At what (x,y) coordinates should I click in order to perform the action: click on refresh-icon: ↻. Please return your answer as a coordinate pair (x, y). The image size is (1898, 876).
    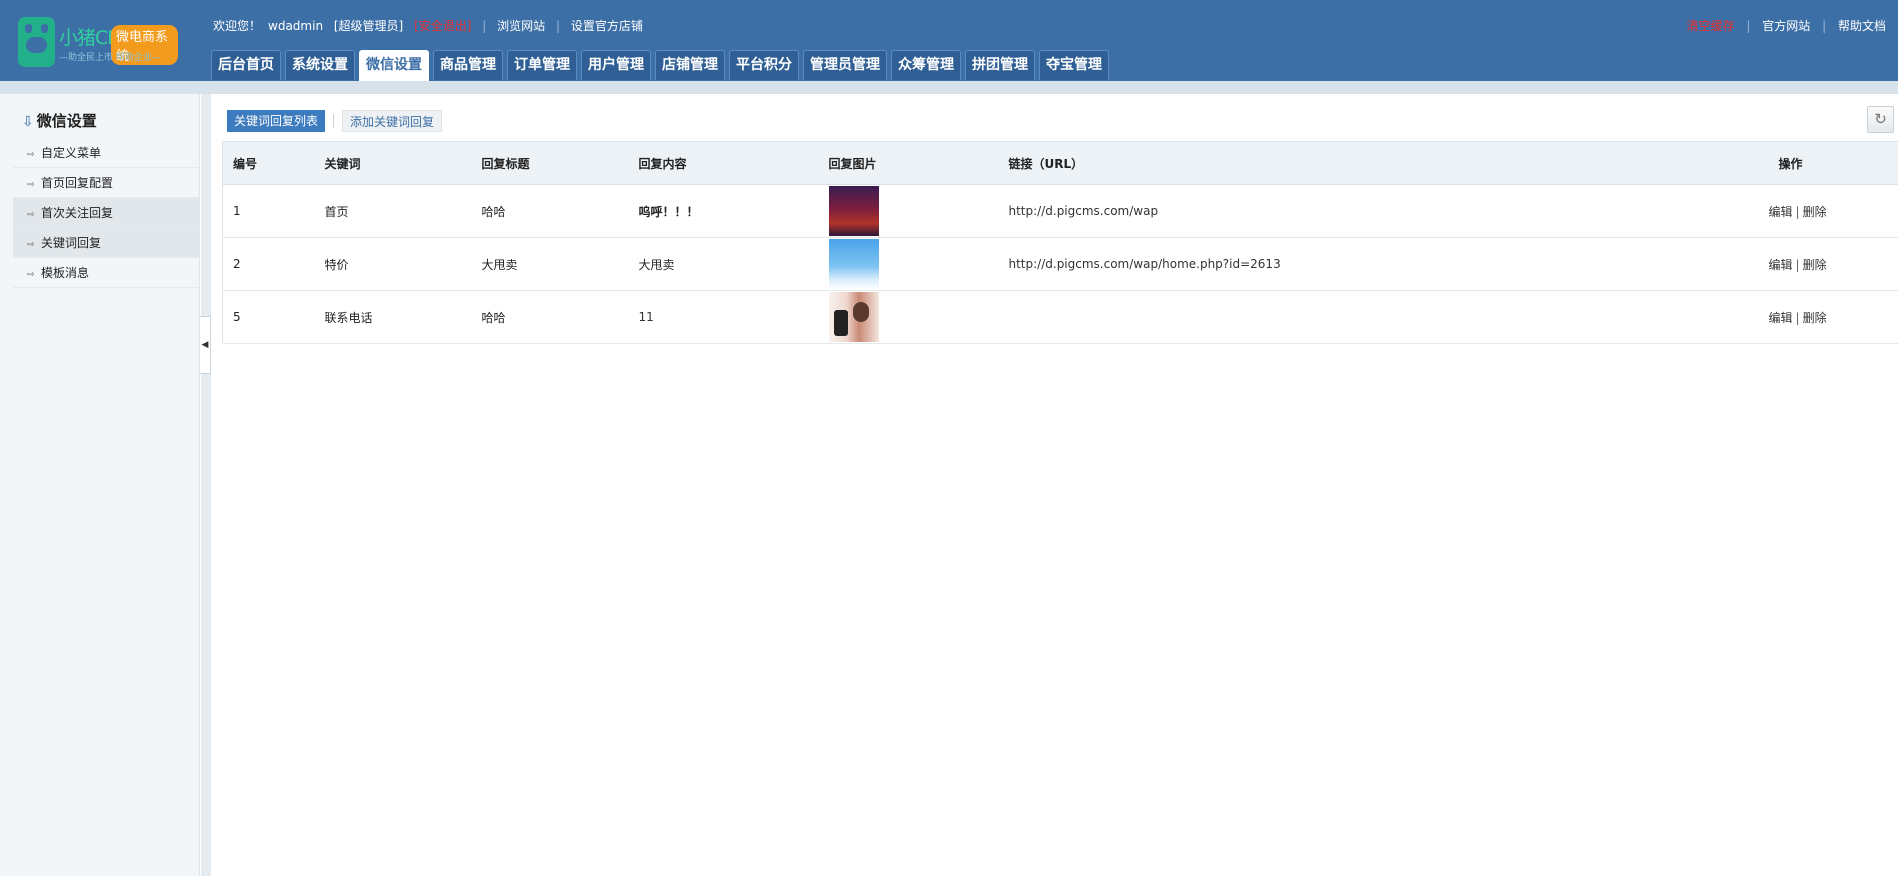
    Looking at the image, I should click on (1880, 119).